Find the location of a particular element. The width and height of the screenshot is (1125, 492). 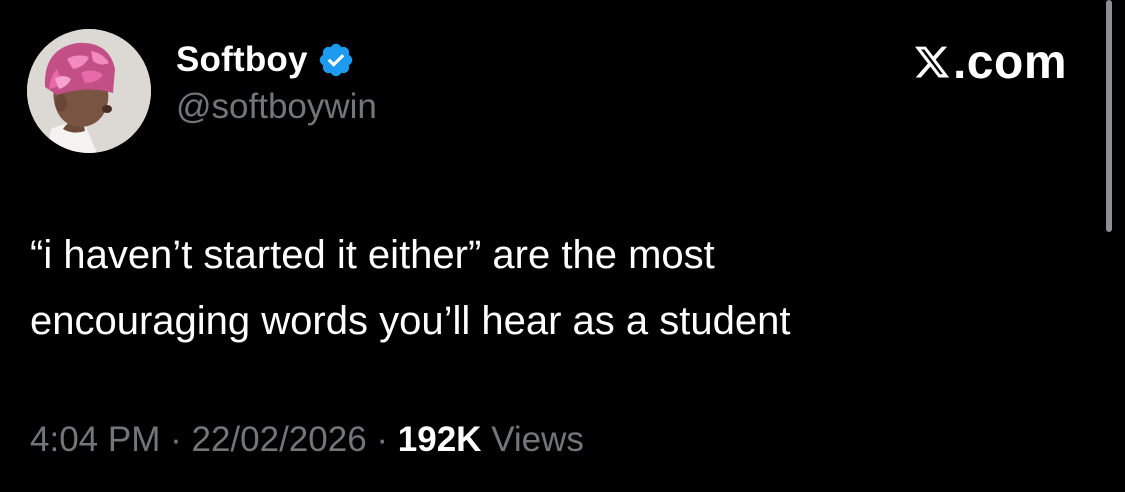

verified-badge-icon is located at coordinates (335, 60).